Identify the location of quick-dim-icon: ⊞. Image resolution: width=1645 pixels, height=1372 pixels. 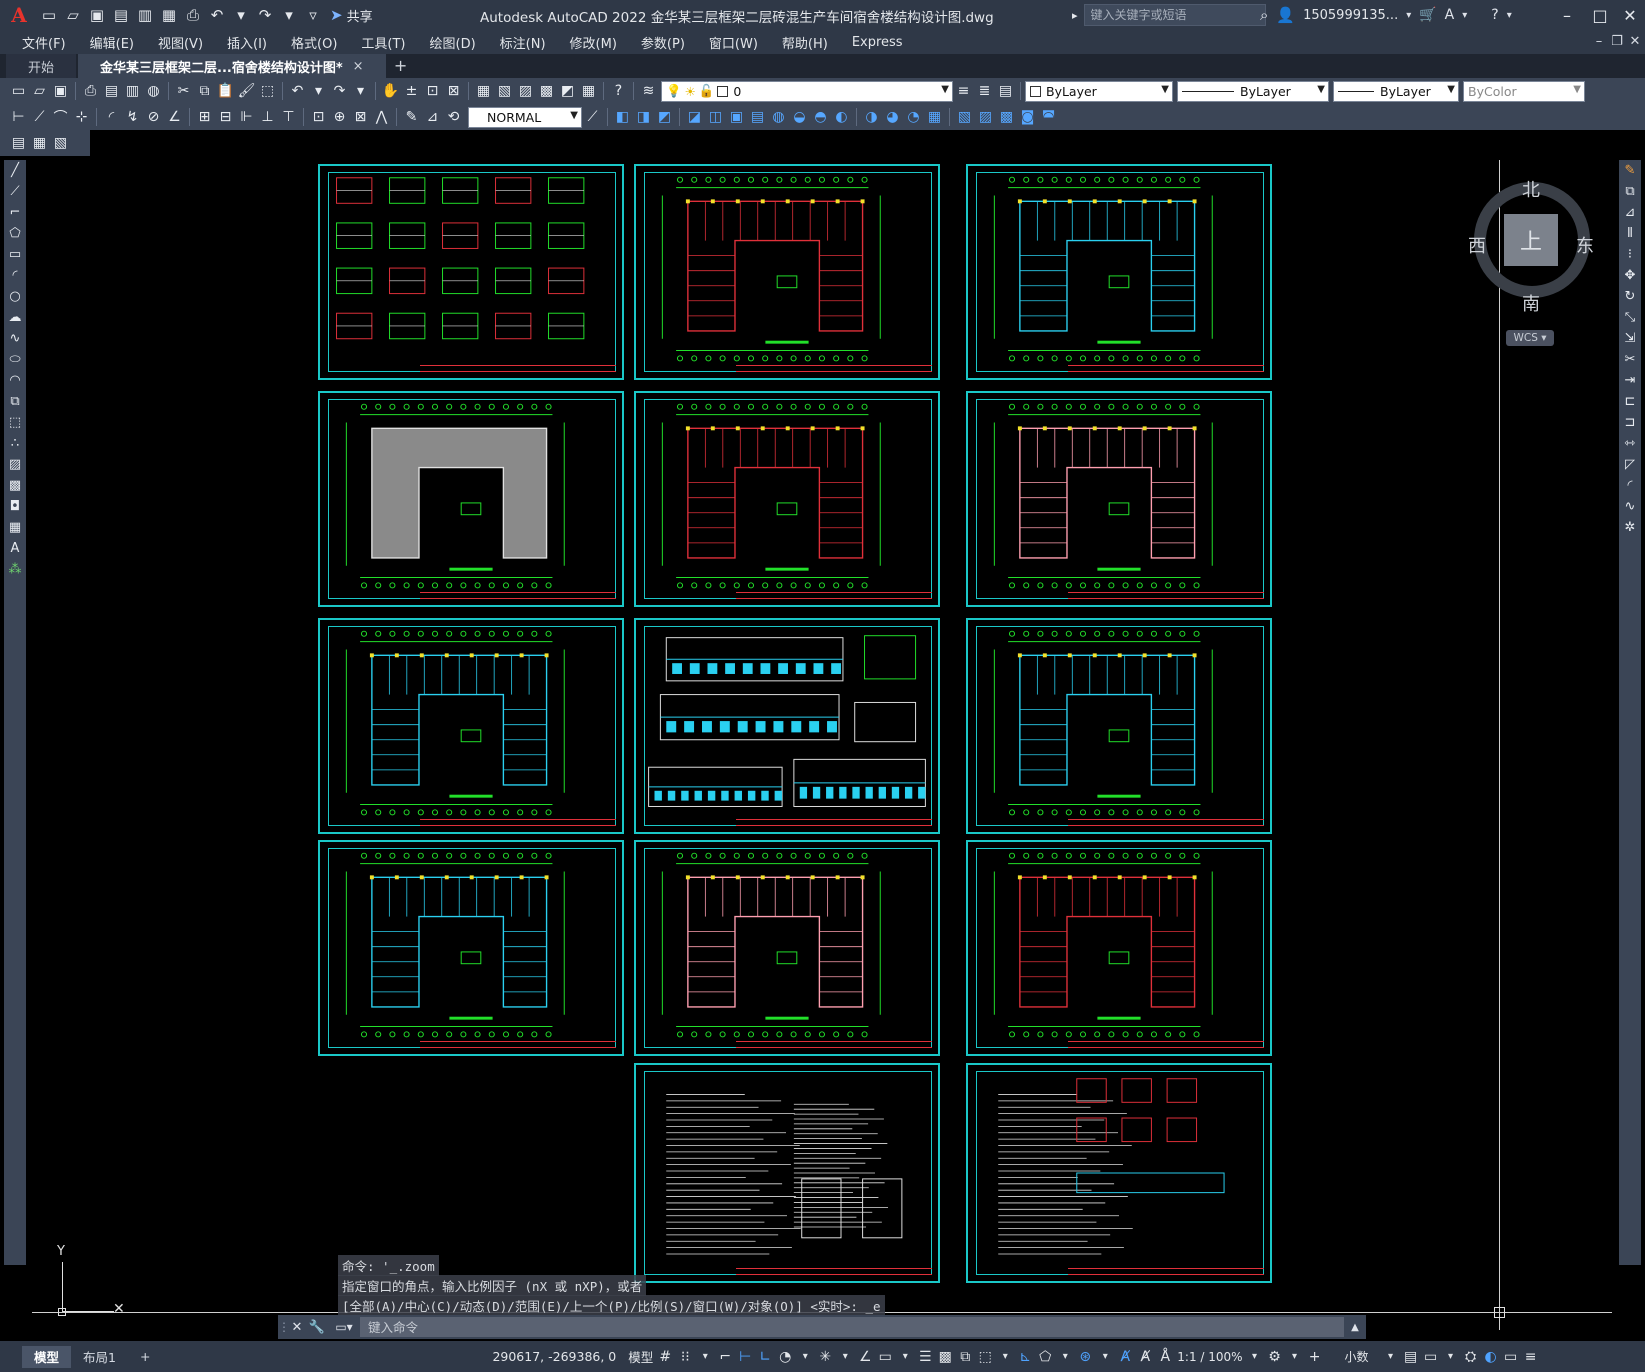
(204, 117).